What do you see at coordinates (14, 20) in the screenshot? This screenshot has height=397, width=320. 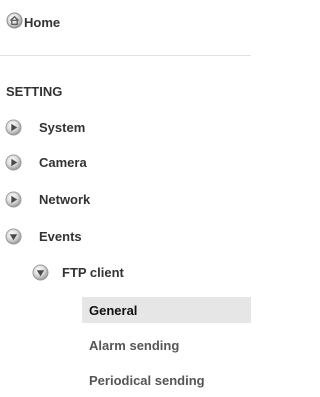 I see `home-icon` at bounding box center [14, 20].